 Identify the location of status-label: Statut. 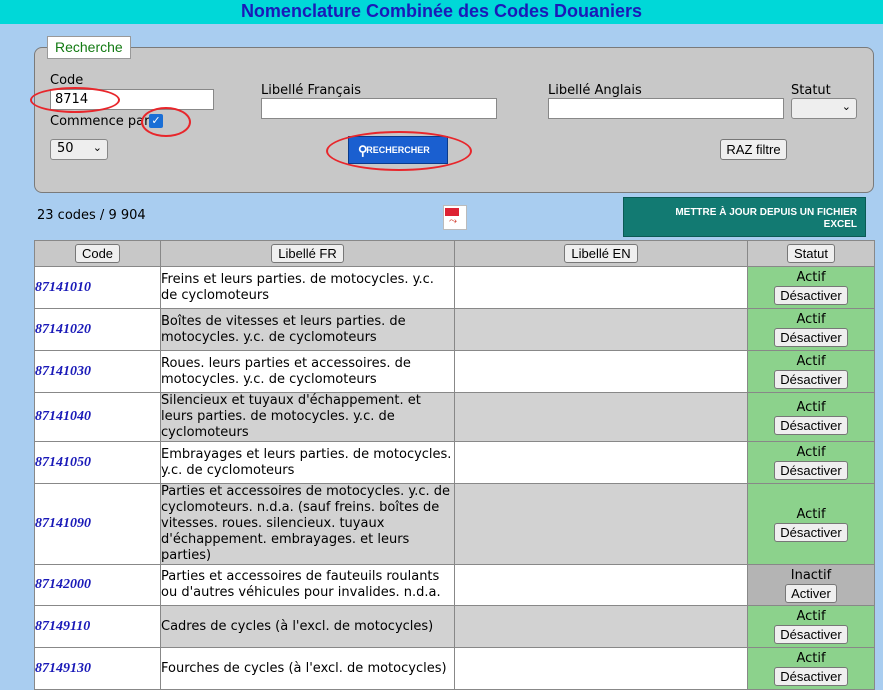
(811, 90).